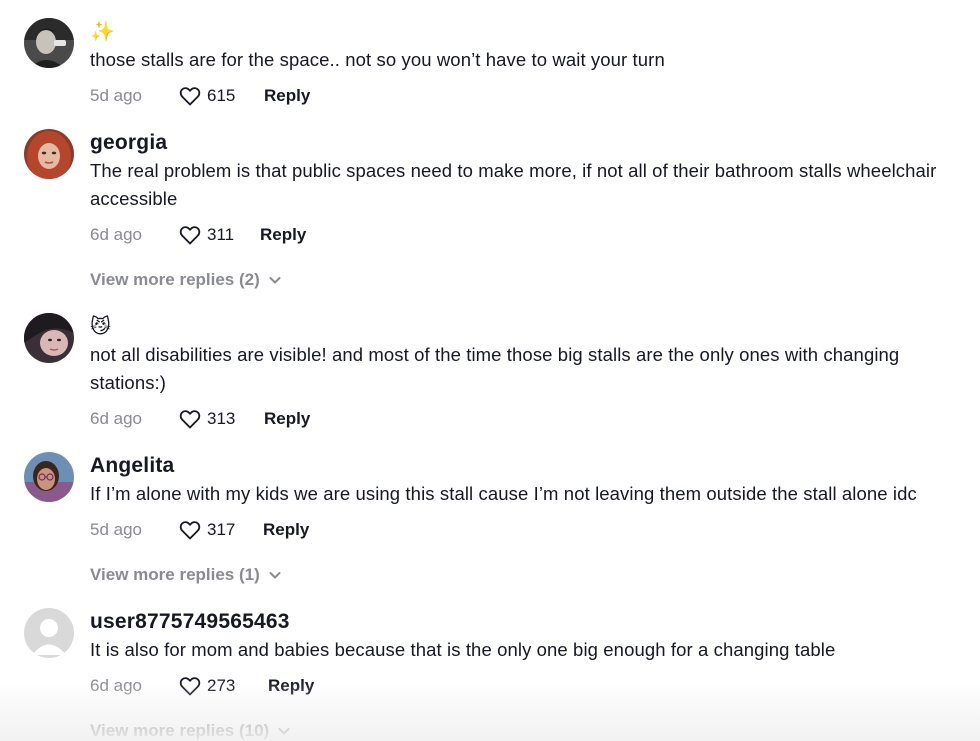 Image resolution: width=980 pixels, height=741 pixels. I want to click on comment-meta: 6d ago 273 Reply, so click(530, 686).